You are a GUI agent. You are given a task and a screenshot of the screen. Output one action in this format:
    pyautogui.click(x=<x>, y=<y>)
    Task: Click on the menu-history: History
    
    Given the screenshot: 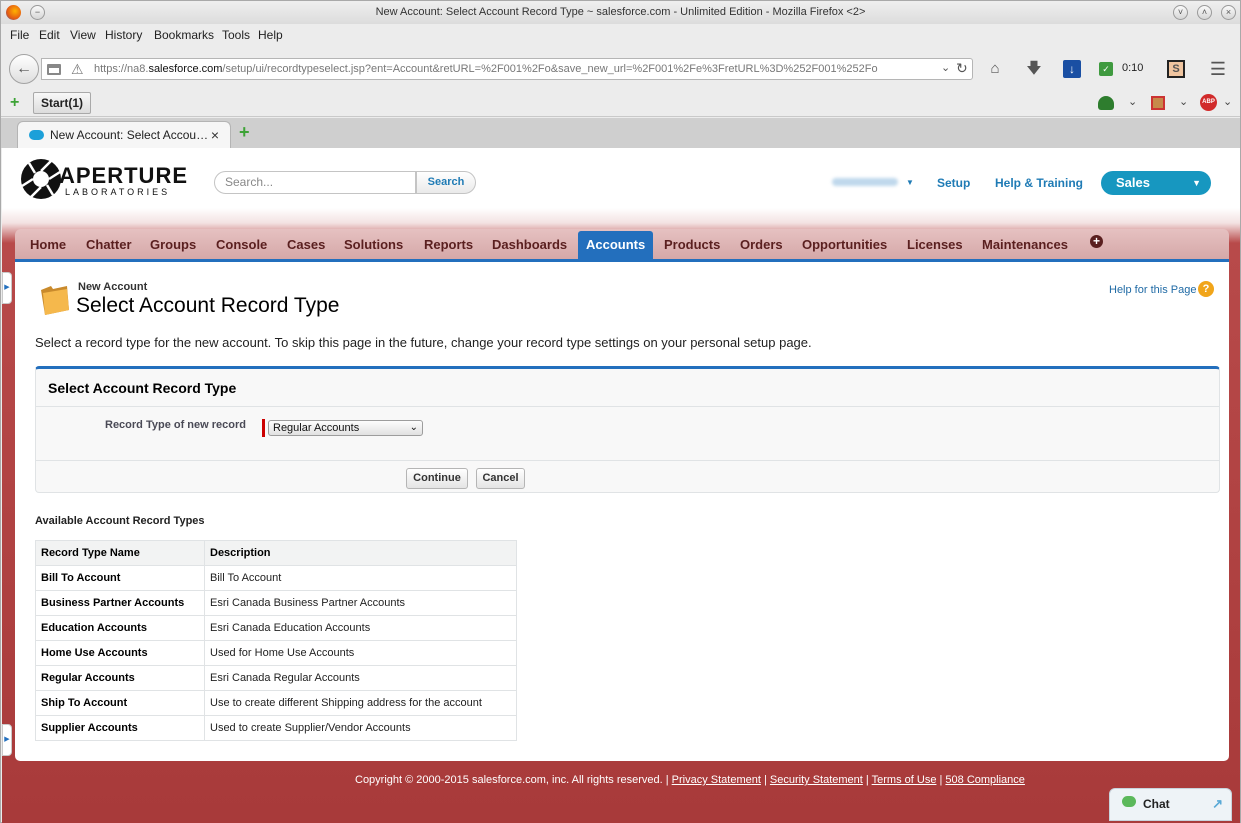 What is the action you would take?
    pyautogui.click(x=123, y=35)
    